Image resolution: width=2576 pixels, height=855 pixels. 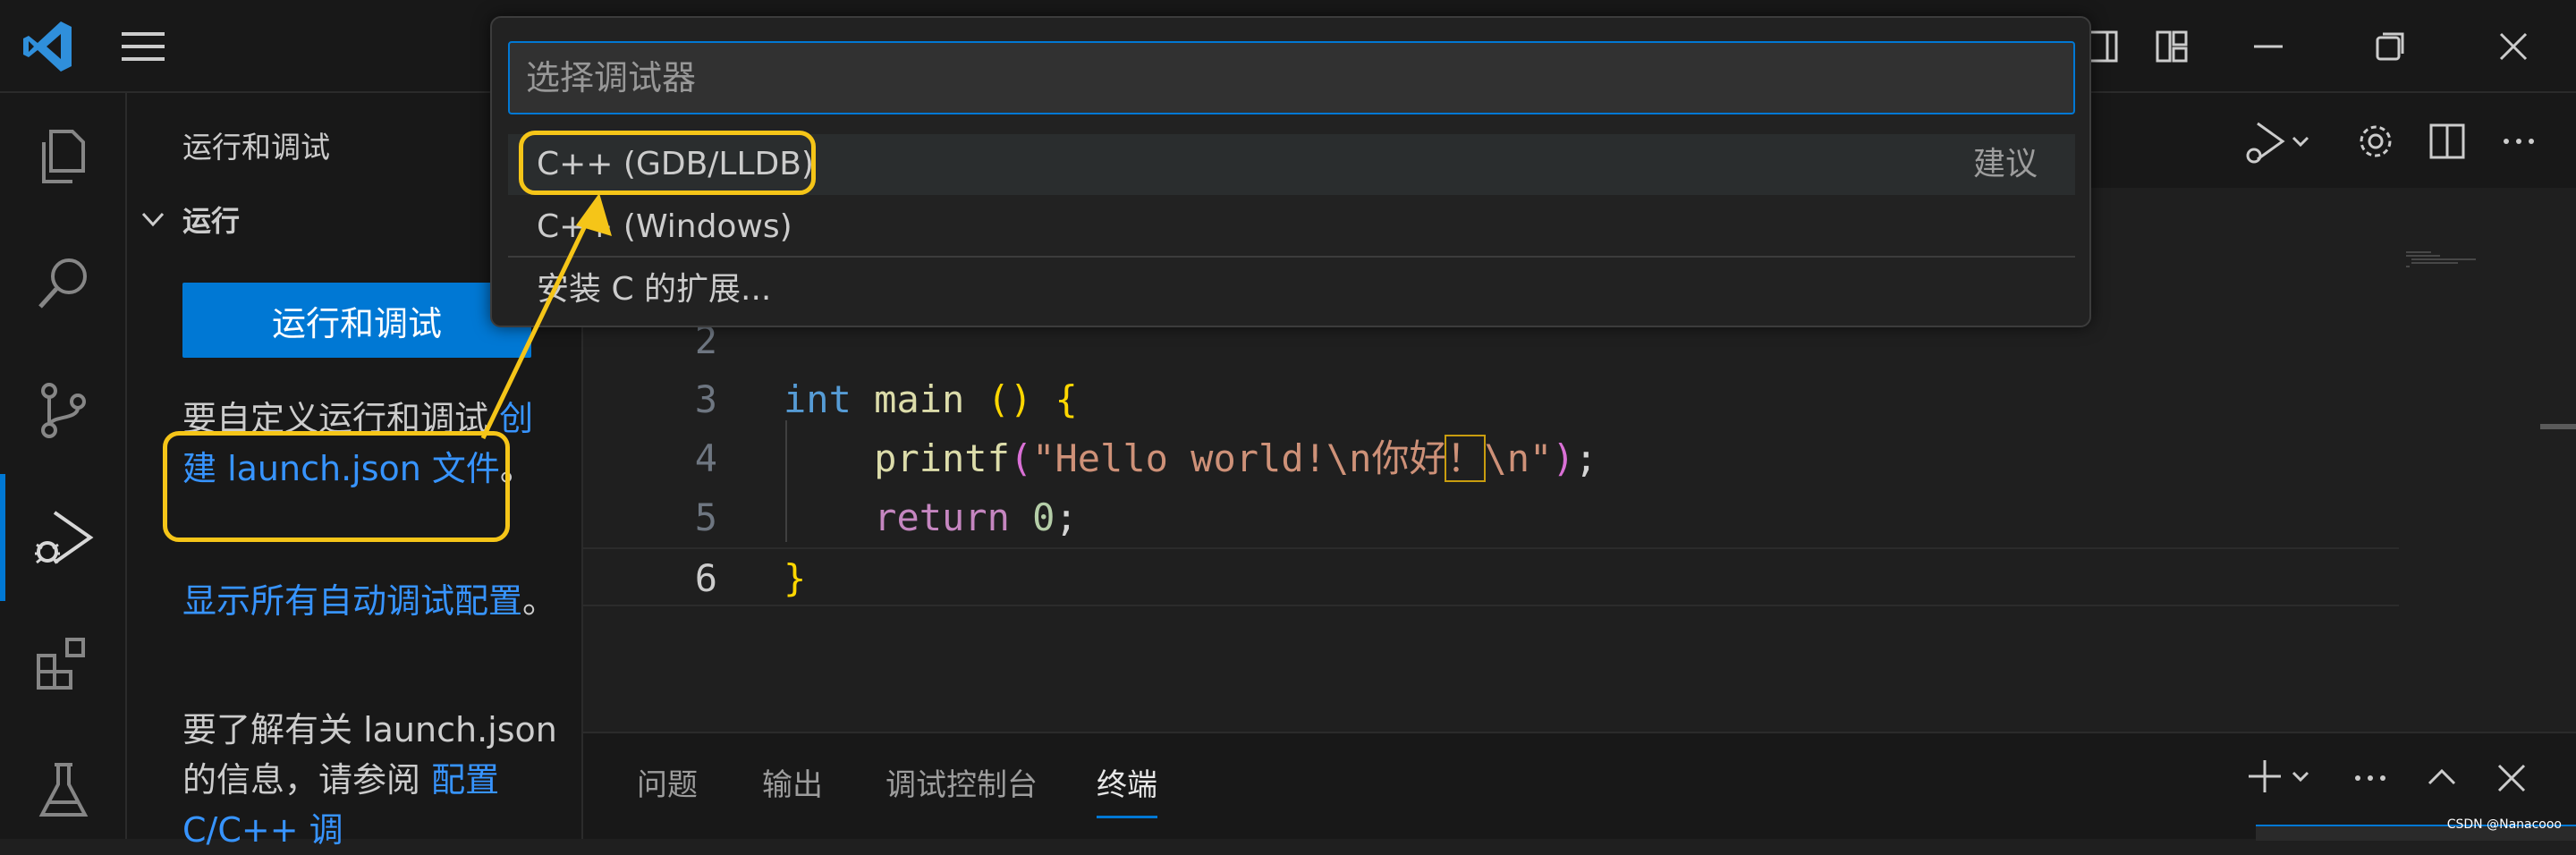 I want to click on bottom-panel: 问题 输出 调试控制台 终端, so click(x=1579, y=786).